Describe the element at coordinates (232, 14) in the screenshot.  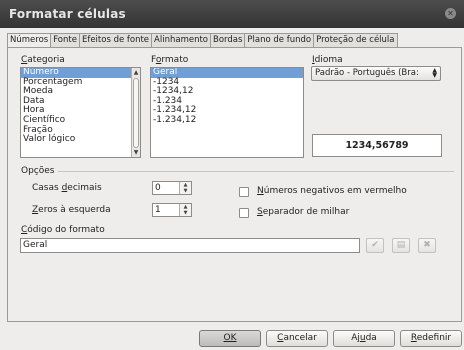
I see `title-bar: Formatar células ✕` at that location.